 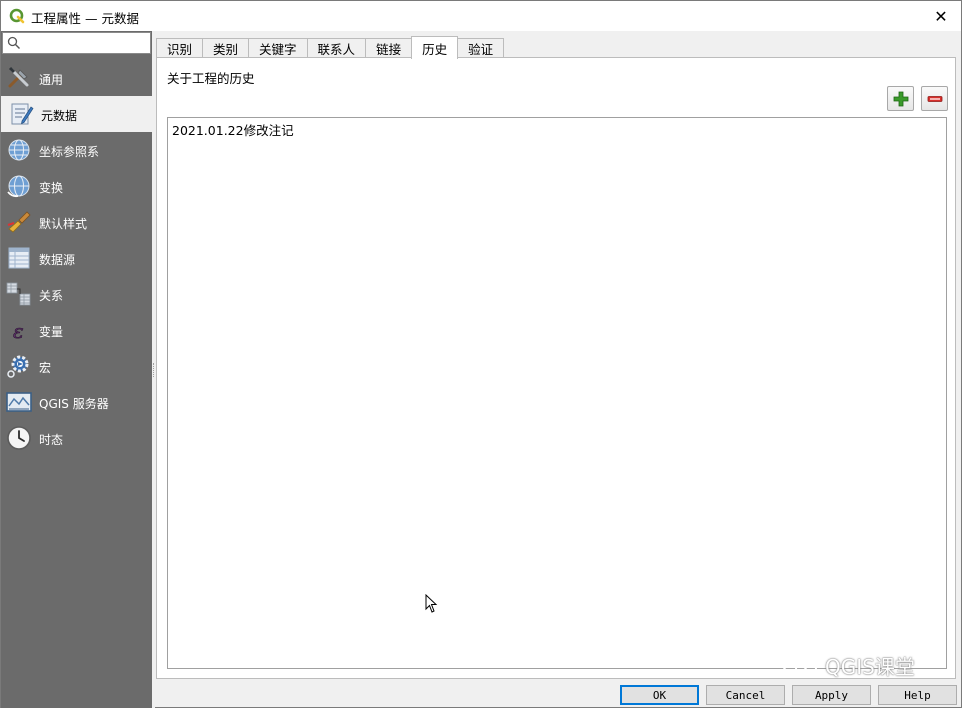 What do you see at coordinates (831, 695) in the screenshot?
I see `apply-button: Apply` at bounding box center [831, 695].